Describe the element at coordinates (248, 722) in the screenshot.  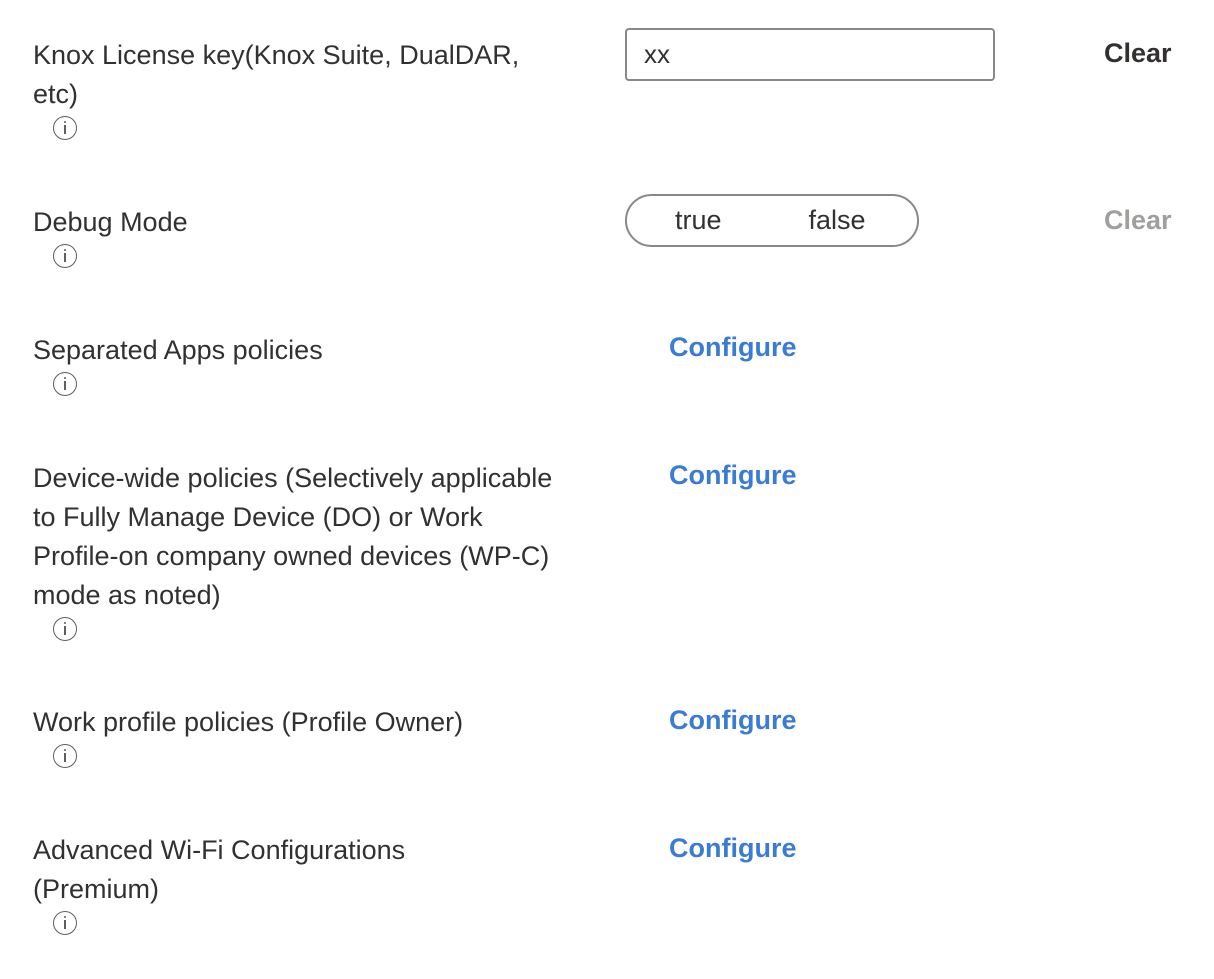
I see `work-profile-label: Work profile policies (Profile Owner)` at that location.